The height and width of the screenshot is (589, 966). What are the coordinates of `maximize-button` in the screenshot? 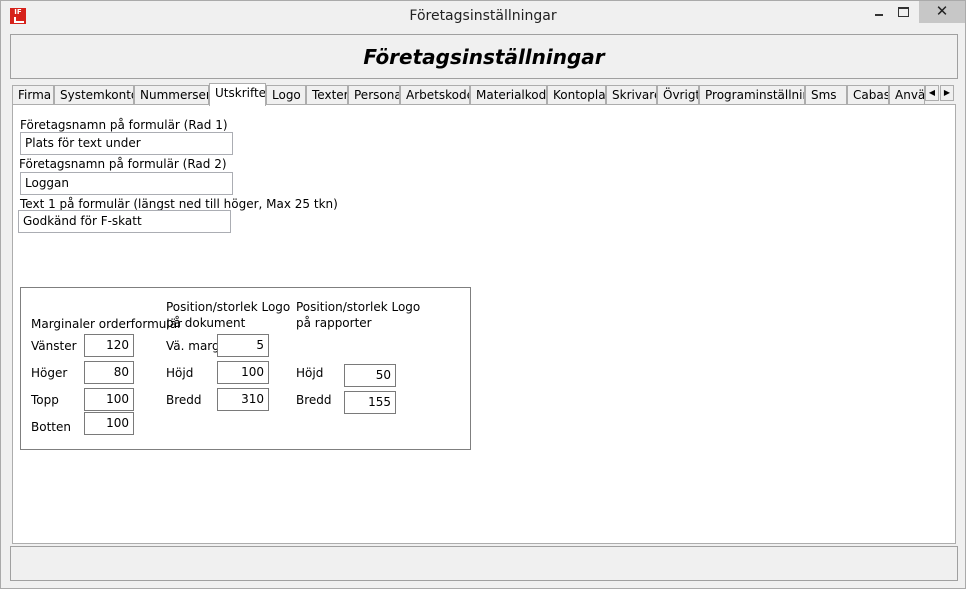 It's located at (903, 12).